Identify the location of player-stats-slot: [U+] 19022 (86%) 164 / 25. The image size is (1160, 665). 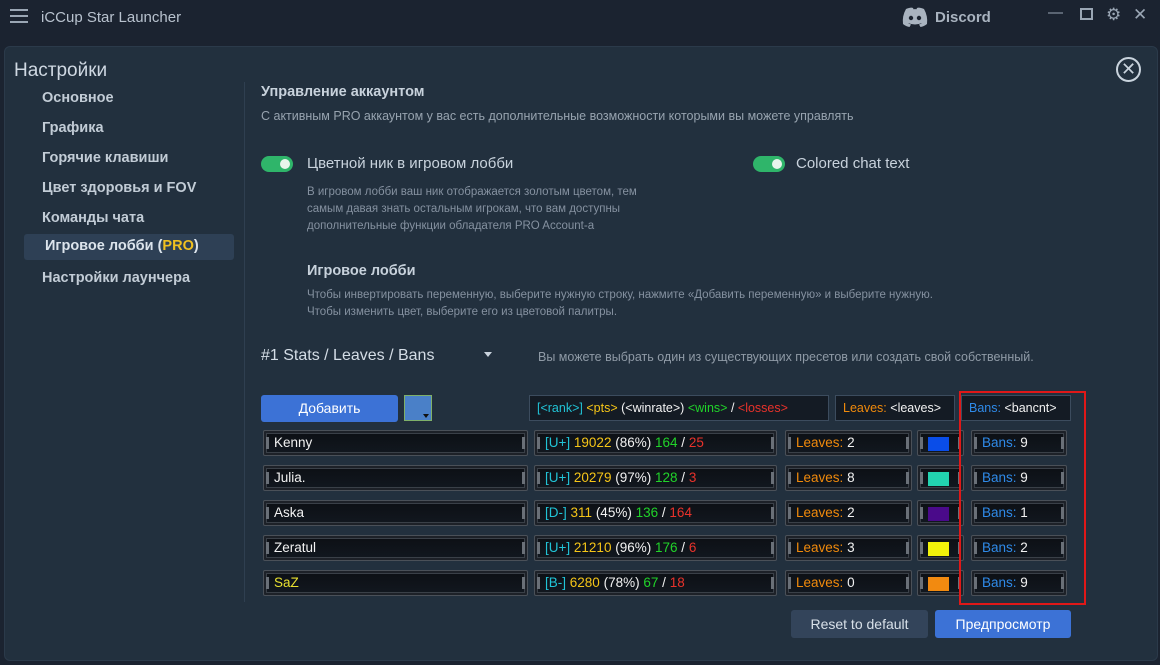
(655, 443).